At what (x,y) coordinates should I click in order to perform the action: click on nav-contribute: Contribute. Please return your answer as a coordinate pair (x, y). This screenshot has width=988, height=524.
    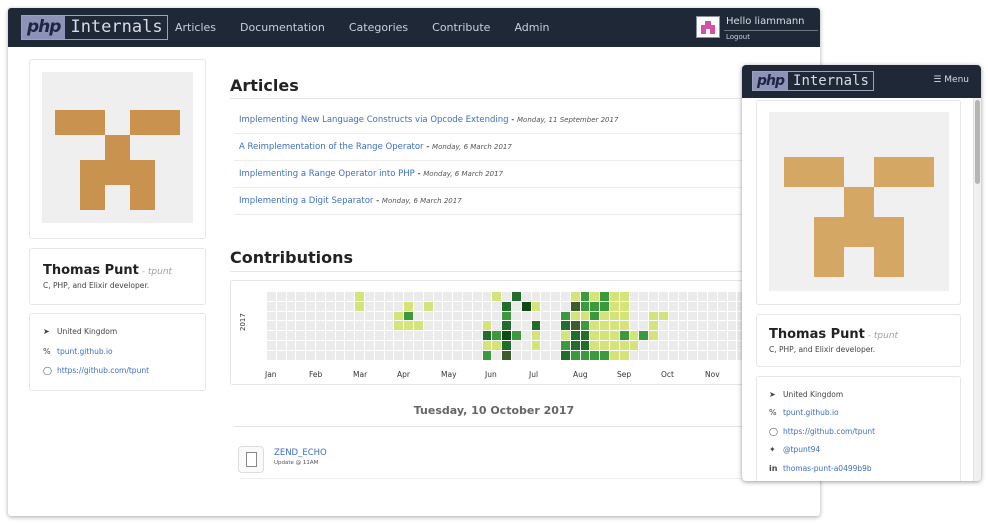
    Looking at the image, I should click on (461, 27).